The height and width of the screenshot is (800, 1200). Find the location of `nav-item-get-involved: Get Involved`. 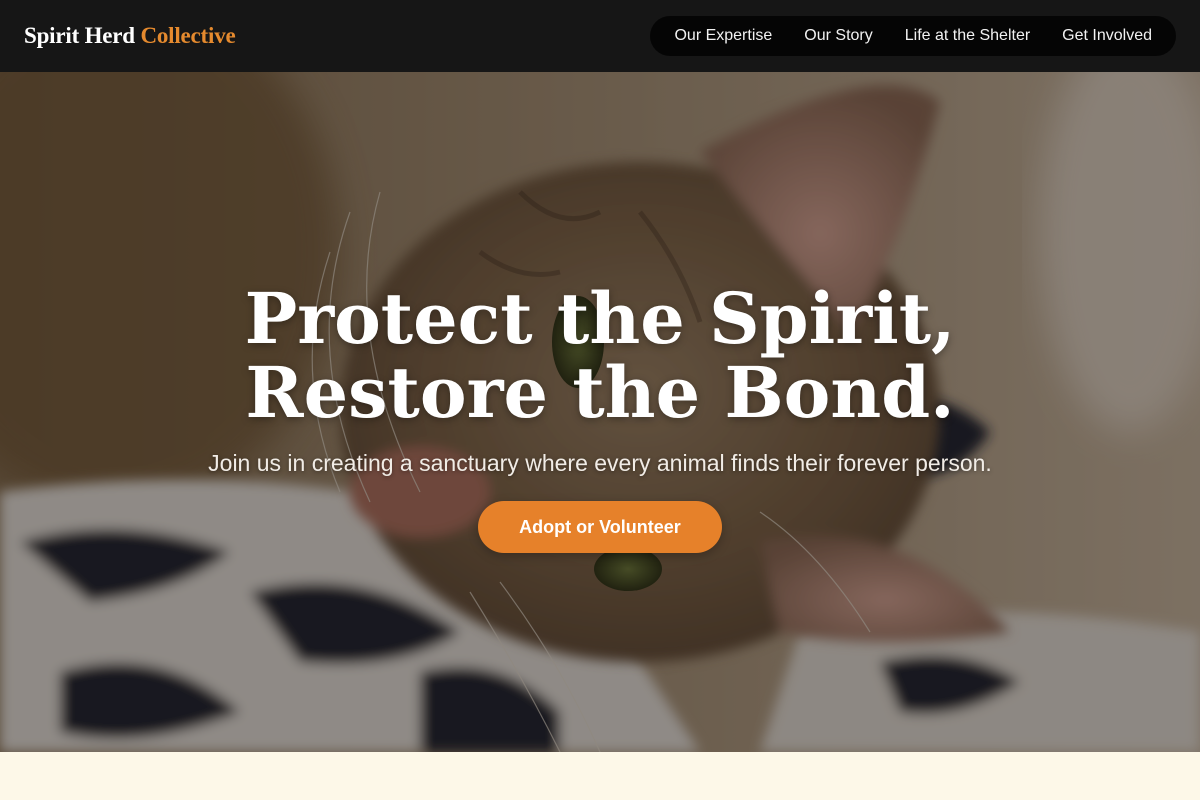

nav-item-get-involved: Get Involved is located at coordinates (1107, 36).